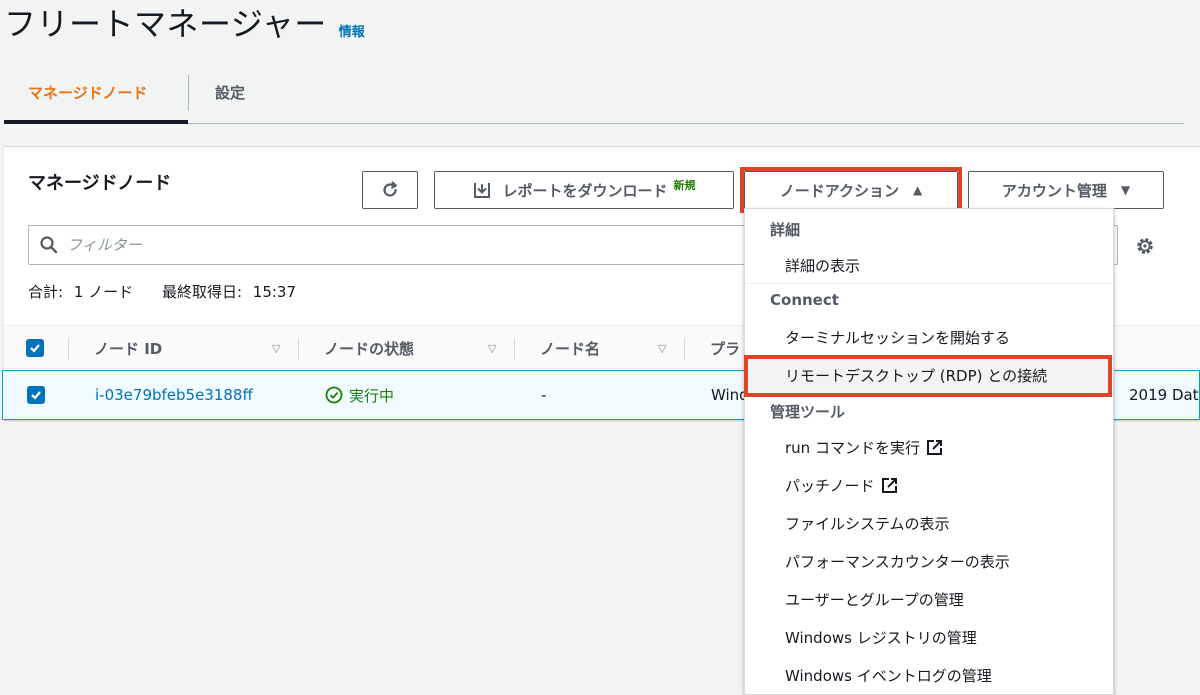 The image size is (1200, 695). I want to click on menu-item-manage-registry: Windows レジストリの管理, so click(881, 637).